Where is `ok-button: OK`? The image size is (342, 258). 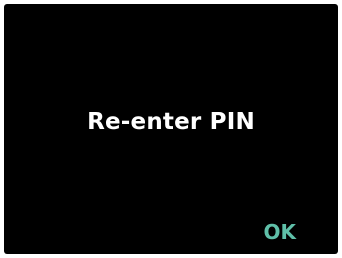
ok-button: OK is located at coordinates (280, 232).